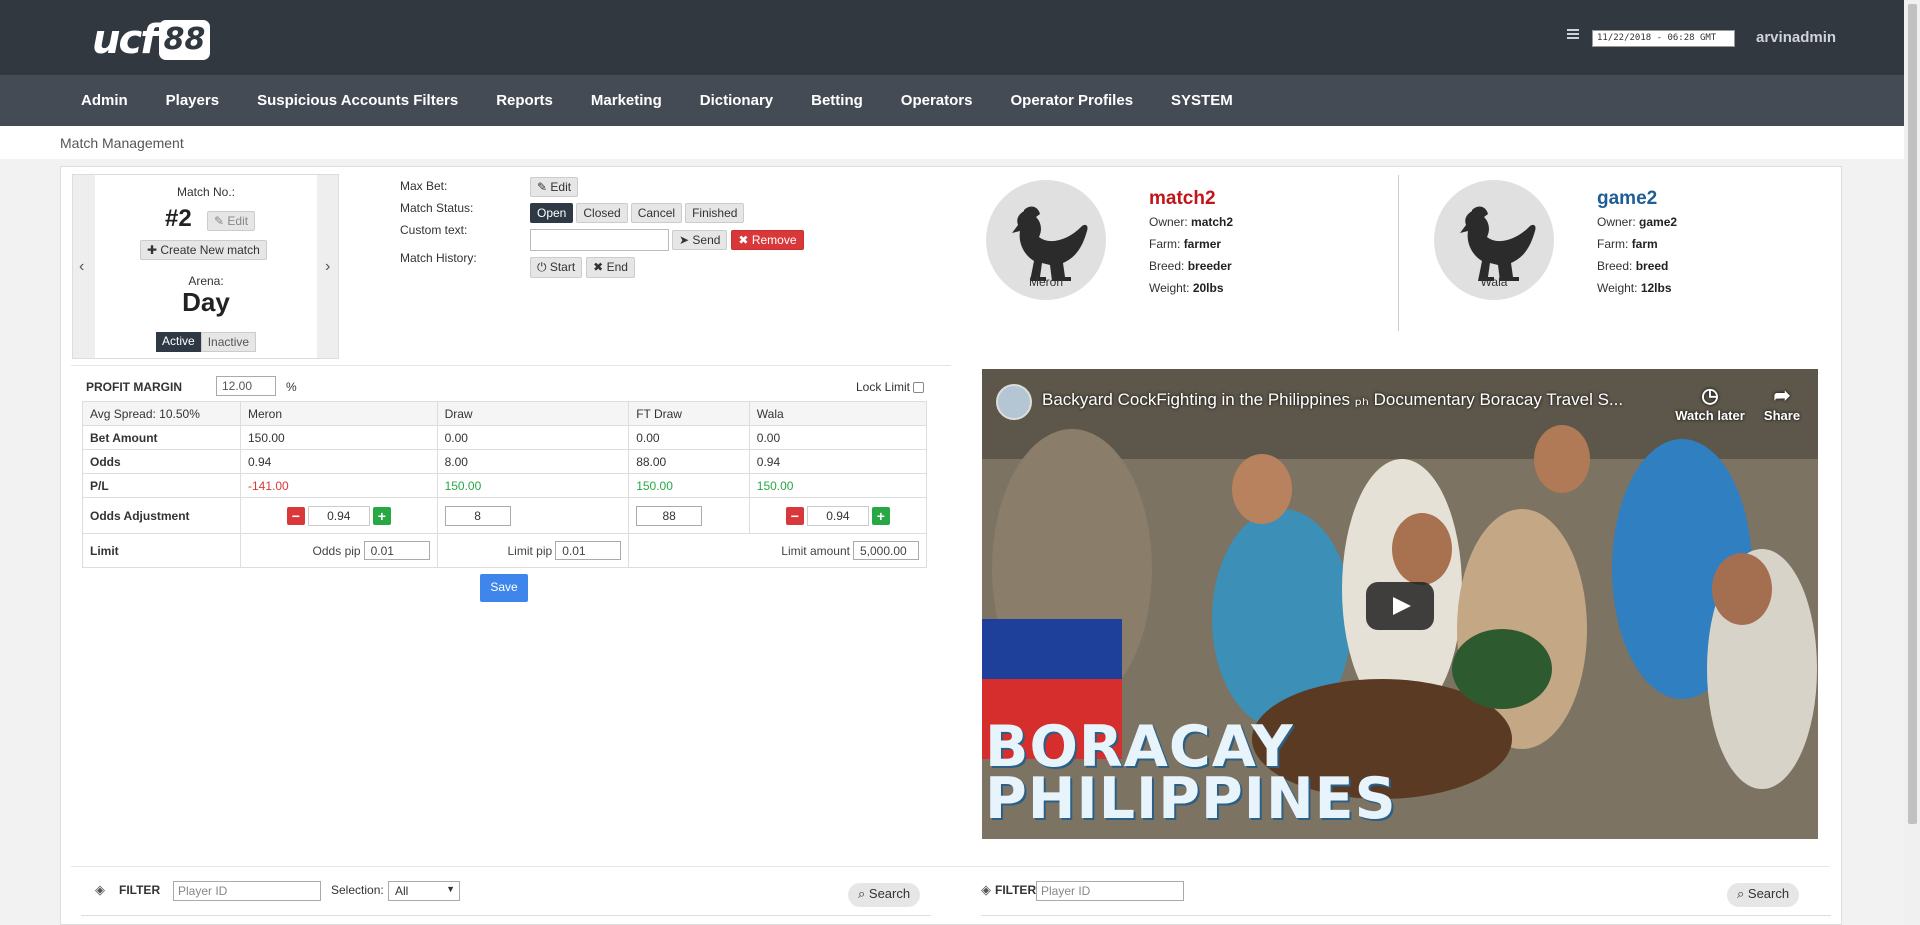  Describe the element at coordinates (438, 258) in the screenshot. I see `match-history-label: Match History:` at that location.